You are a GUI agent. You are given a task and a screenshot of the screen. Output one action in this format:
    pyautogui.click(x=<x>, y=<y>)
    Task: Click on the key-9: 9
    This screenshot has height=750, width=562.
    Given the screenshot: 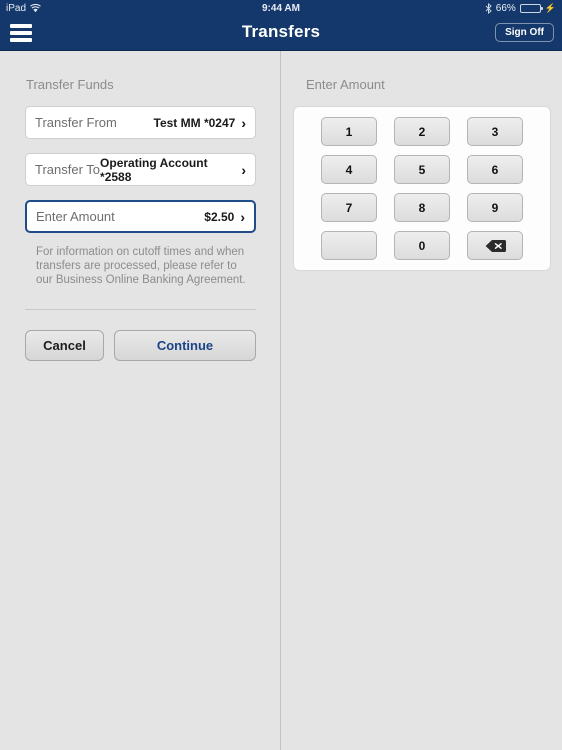 What is the action you would take?
    pyautogui.click(x=495, y=207)
    